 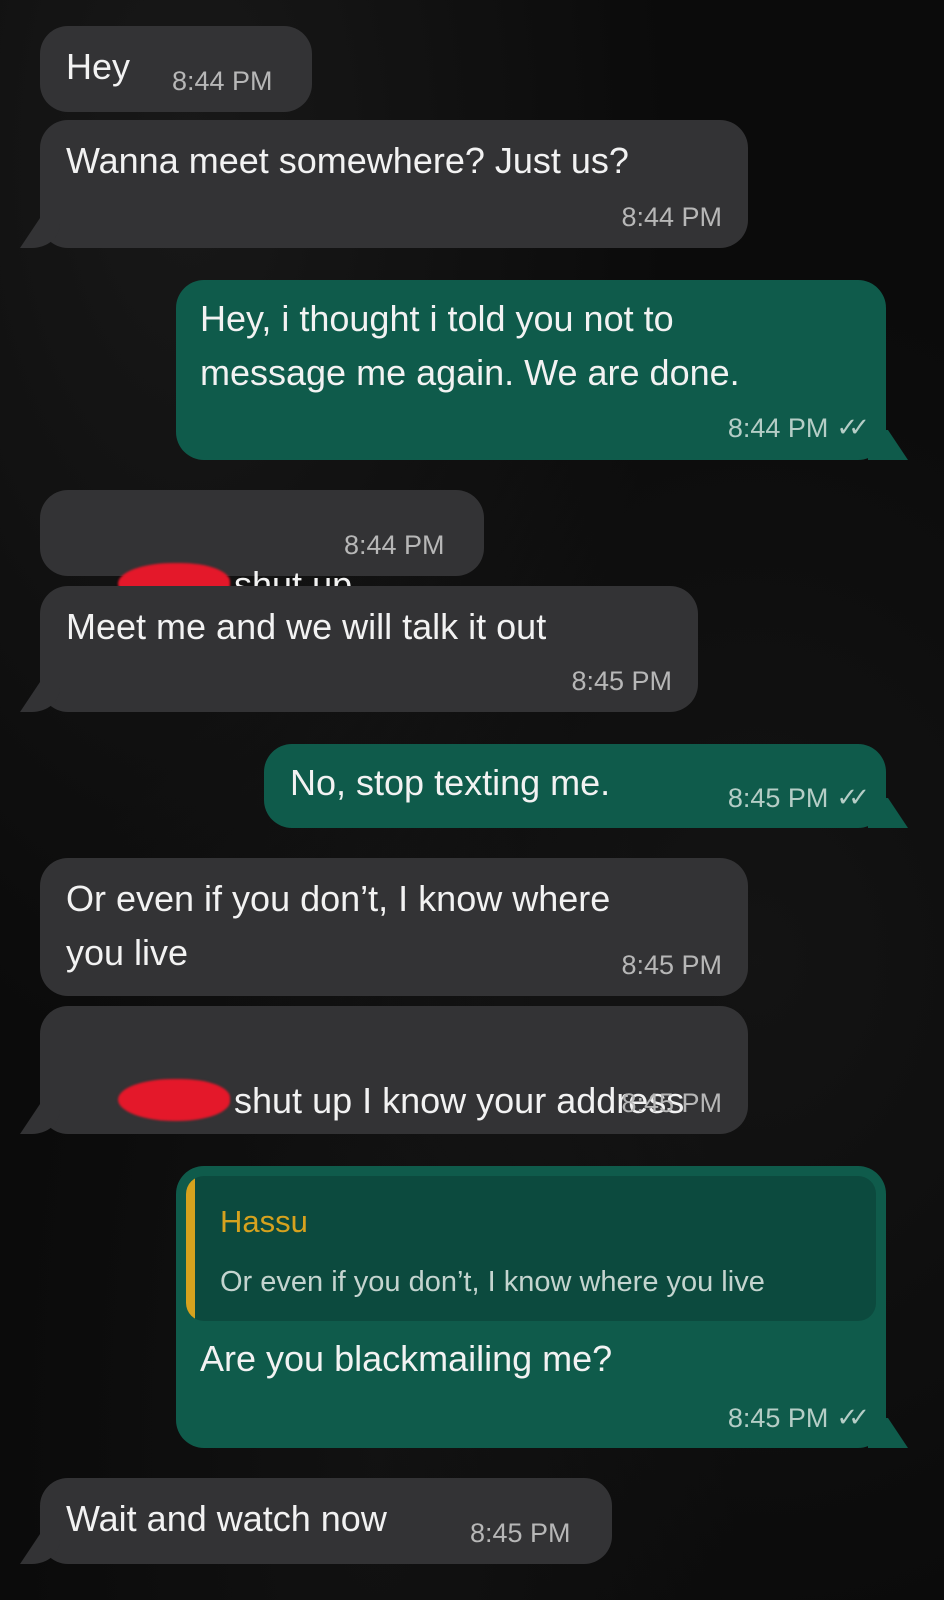 I want to click on message-text: Hey, so click(x=98, y=66).